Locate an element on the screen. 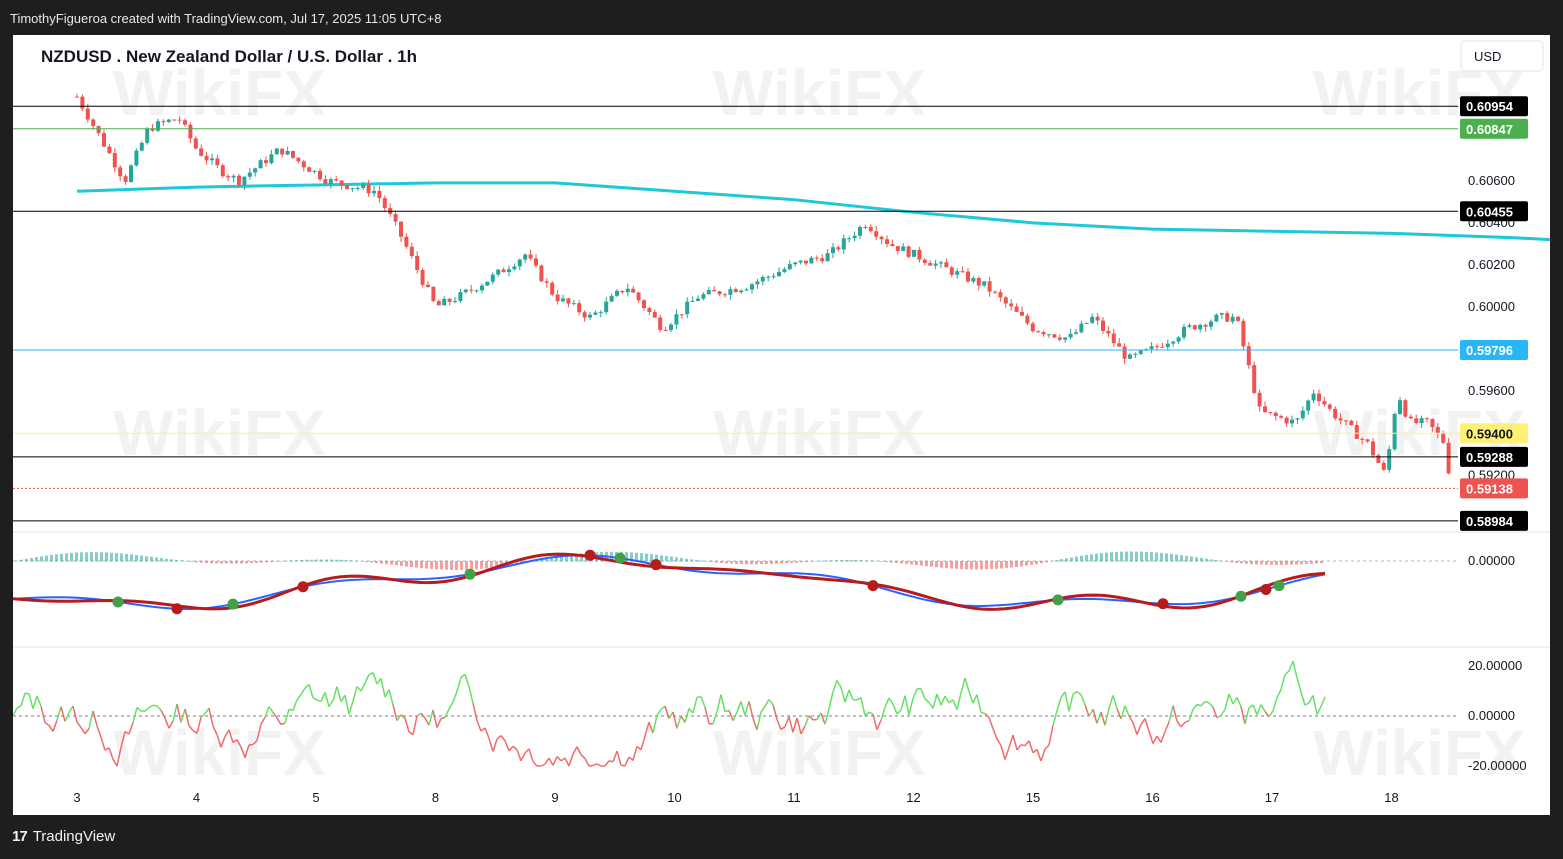  time-tick-label: 15 is located at coordinates (1033, 797).